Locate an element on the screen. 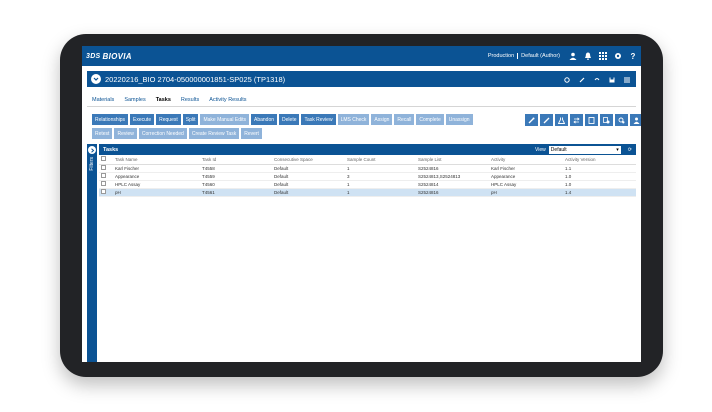 This screenshot has height=412, width=712. action-button-correction-needed: Correction Needed is located at coordinates (162, 133).